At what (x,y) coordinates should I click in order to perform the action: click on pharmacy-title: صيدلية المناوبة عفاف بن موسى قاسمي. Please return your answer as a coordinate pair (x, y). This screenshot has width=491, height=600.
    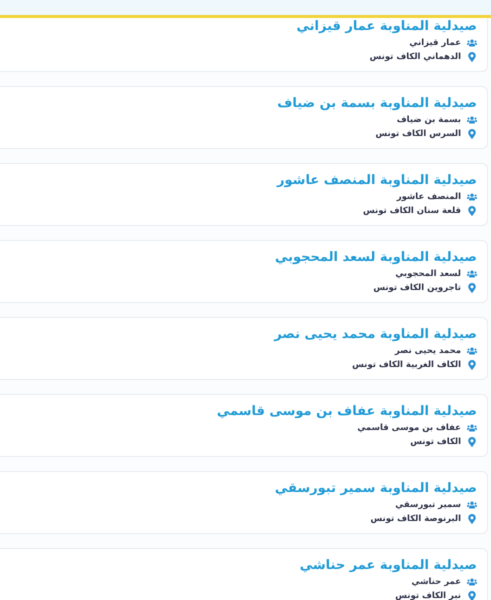
    Looking at the image, I should click on (346, 411).